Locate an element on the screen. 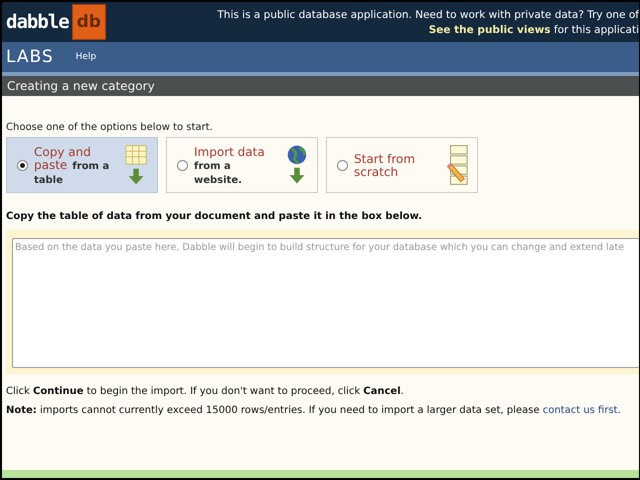  note-text: Note: imports cannot currently exceed 15000 rows/entries. If you need to import a larger data set, please contact us first. is located at coordinates (314, 410).